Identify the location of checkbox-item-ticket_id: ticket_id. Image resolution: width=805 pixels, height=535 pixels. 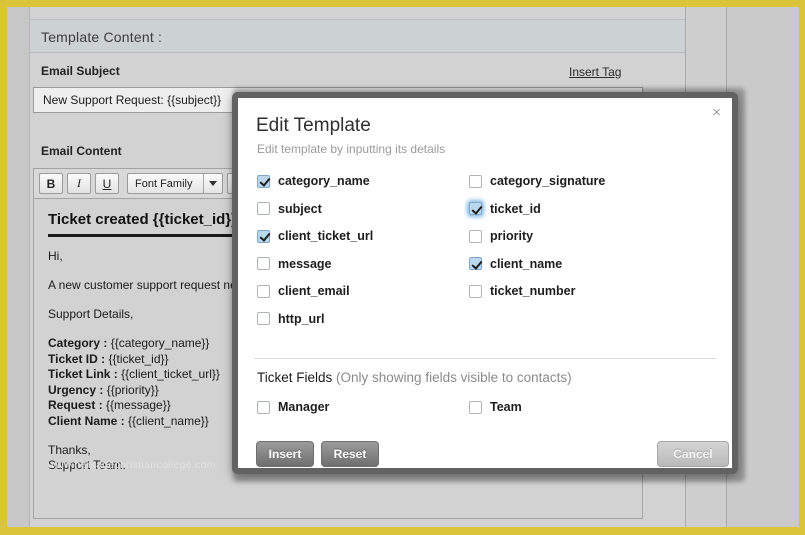
(575, 209).